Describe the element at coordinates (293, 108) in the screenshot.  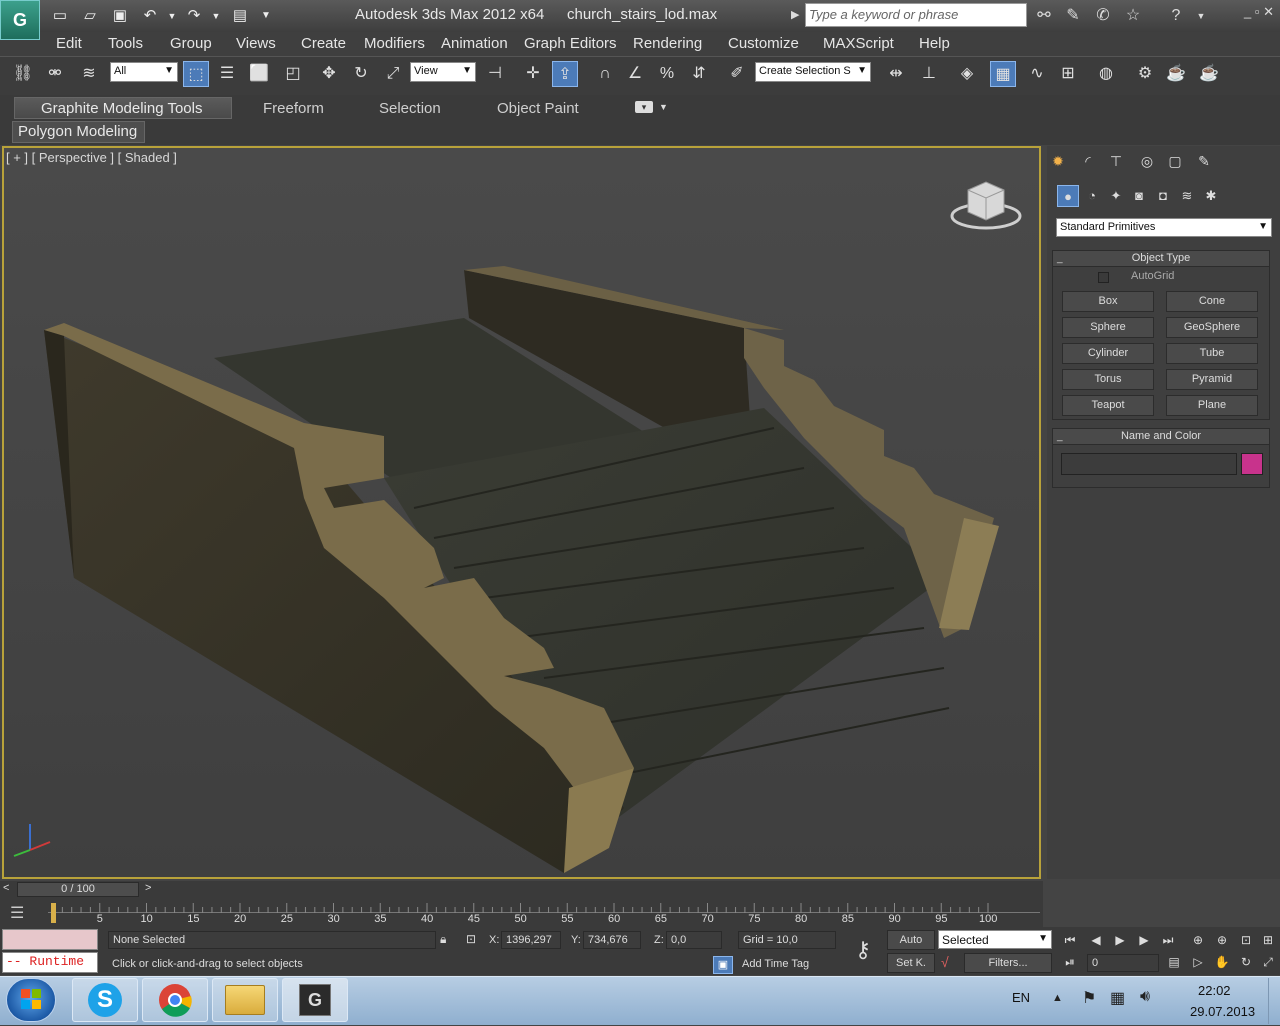
I see `tab-freeform: Freeform` at that location.